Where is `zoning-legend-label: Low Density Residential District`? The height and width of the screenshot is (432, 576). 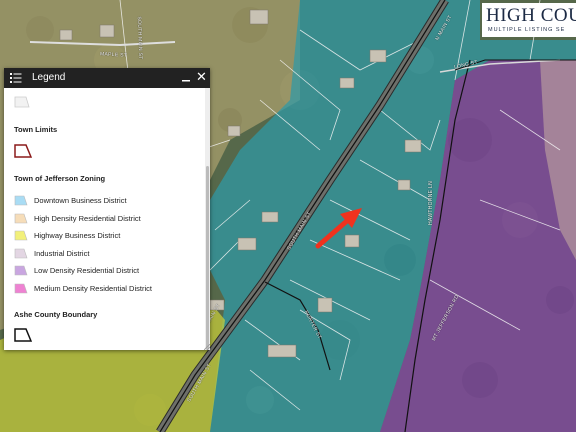
zoning-legend-label: Low Density Residential District is located at coordinates (87, 270).